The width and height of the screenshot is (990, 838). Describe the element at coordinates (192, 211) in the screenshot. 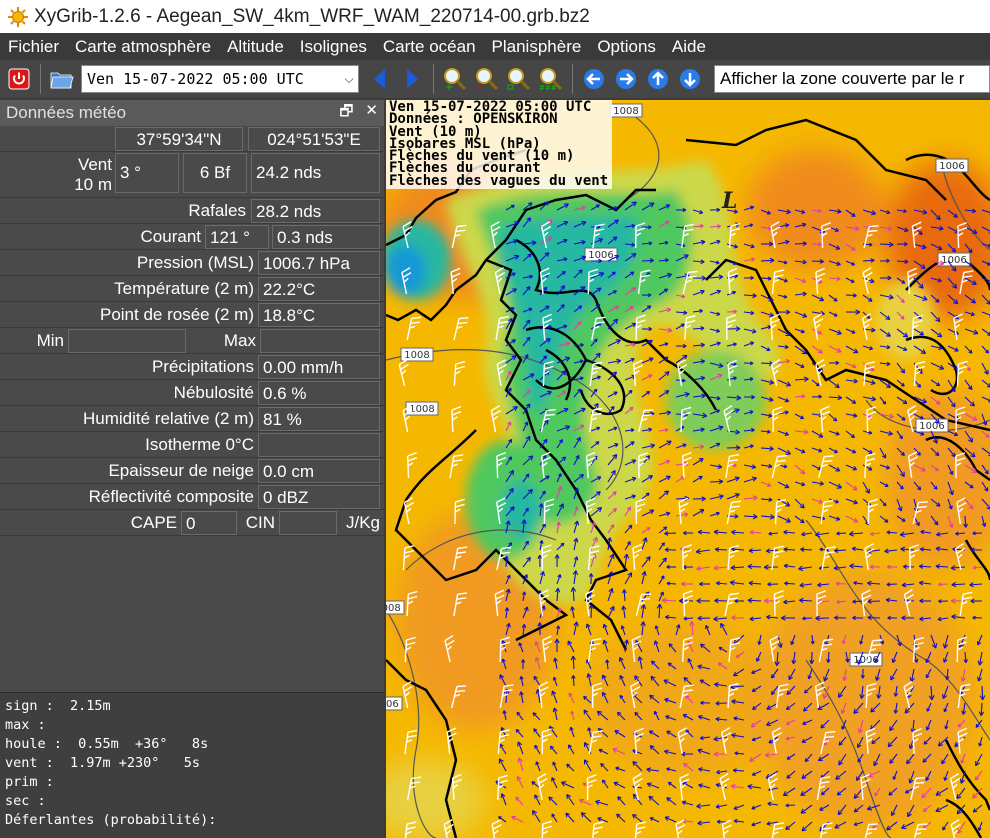

I see `gust-row: Rafales 28.2 nds` at that location.